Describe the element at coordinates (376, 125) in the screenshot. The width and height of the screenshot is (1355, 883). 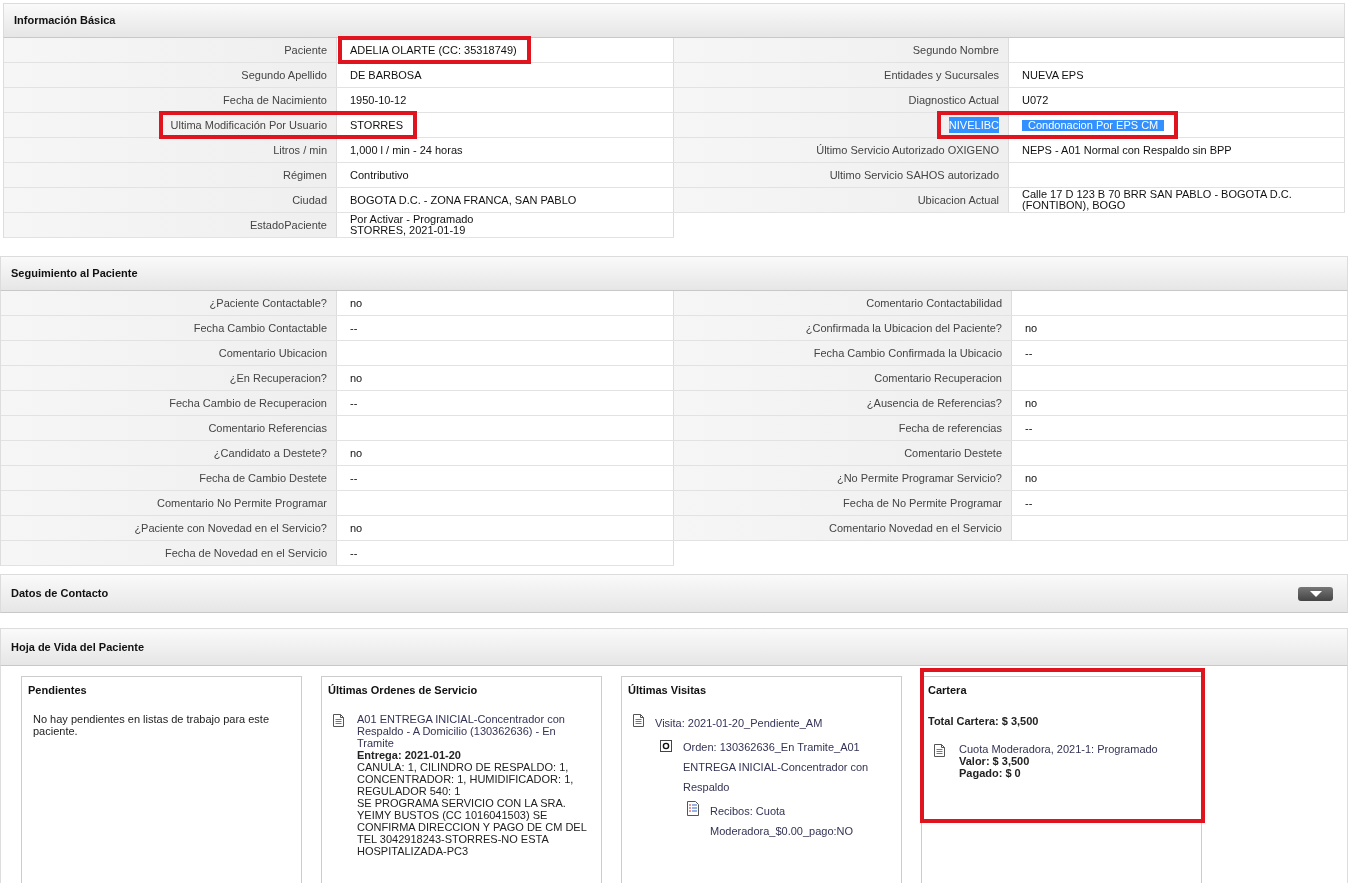
I see `field-value: STORRES` at that location.